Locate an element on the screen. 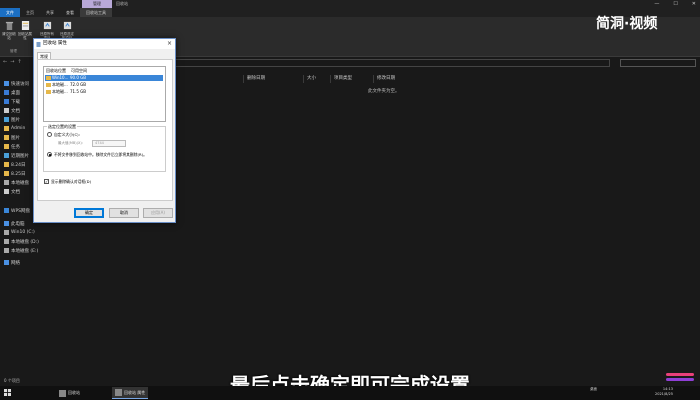 The image size is (700, 400). show-confirm-label: 显示删除确认对话框(D) is located at coordinates (71, 181).